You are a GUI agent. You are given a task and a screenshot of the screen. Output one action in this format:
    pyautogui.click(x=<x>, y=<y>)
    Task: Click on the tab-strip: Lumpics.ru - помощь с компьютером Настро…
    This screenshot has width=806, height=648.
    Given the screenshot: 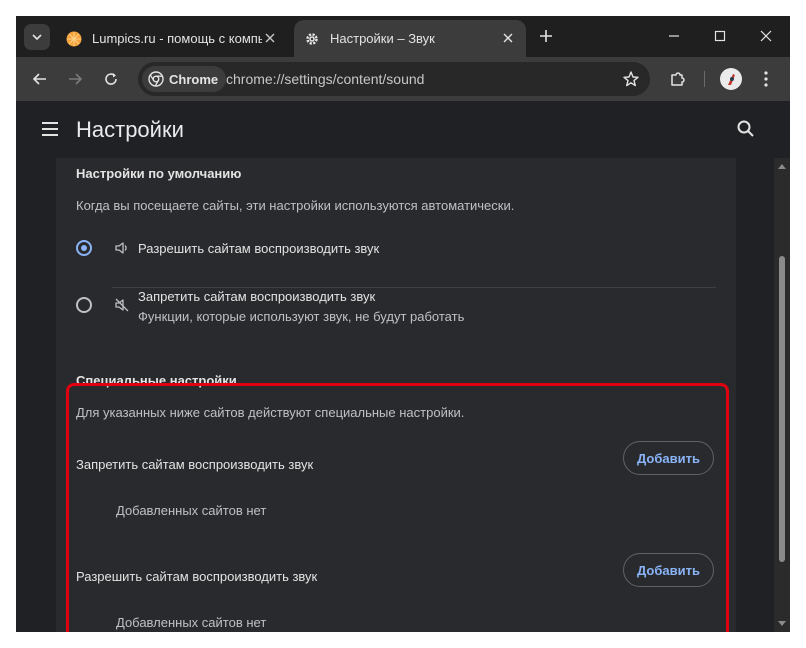 What is the action you would take?
    pyautogui.click(x=403, y=36)
    